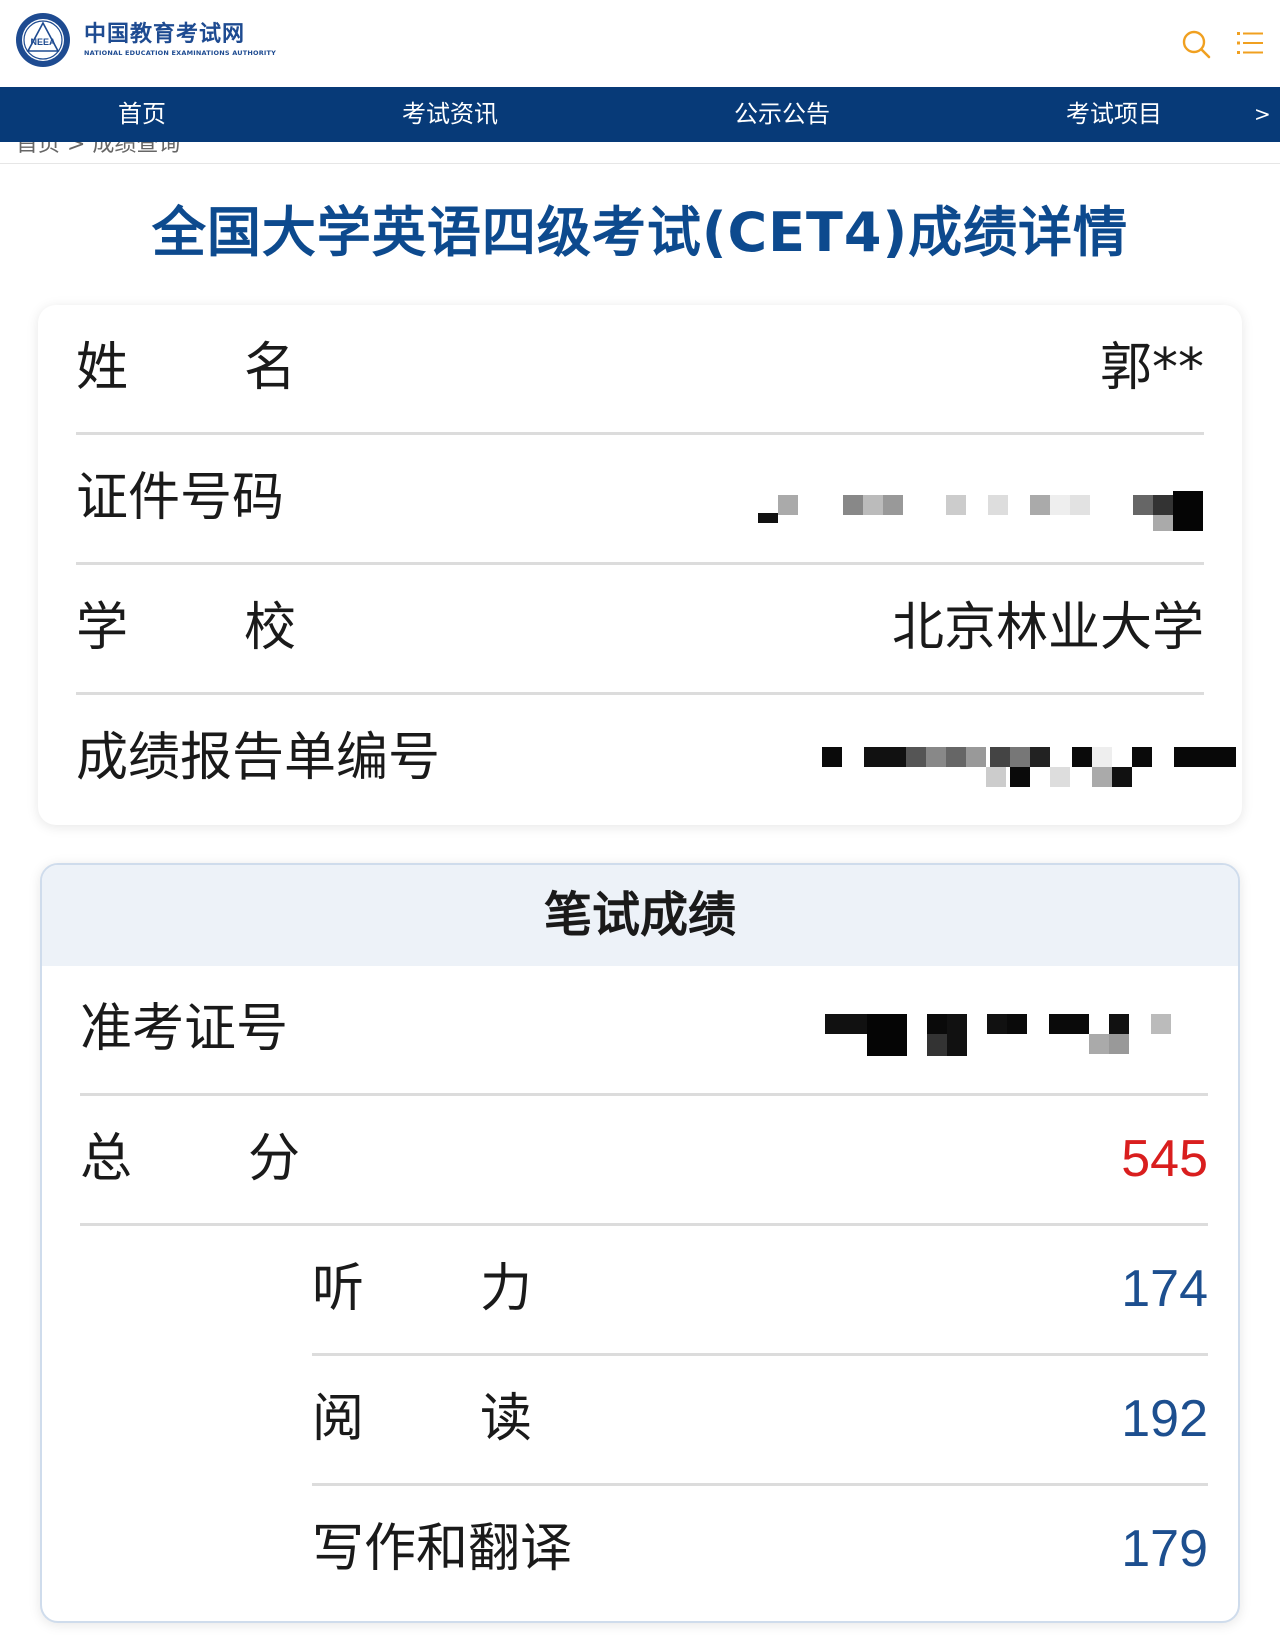  Describe the element at coordinates (760, 1291) in the screenshot. I see `score-row-listening: 听力 174` at that location.